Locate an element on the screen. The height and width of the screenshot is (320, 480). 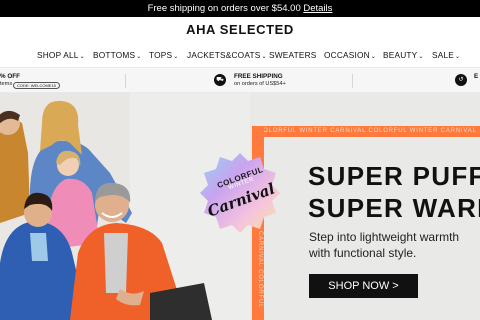
nav-label: BEAUTY is located at coordinates (400, 55).